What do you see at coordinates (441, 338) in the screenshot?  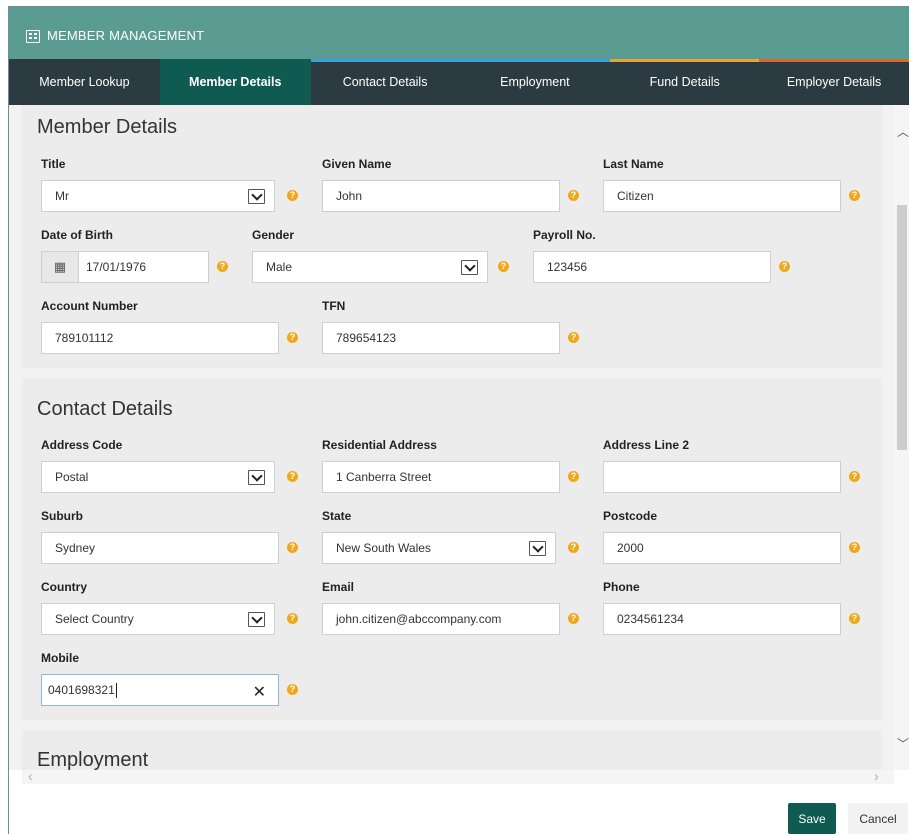 I see `tfn-field: 789654123` at bounding box center [441, 338].